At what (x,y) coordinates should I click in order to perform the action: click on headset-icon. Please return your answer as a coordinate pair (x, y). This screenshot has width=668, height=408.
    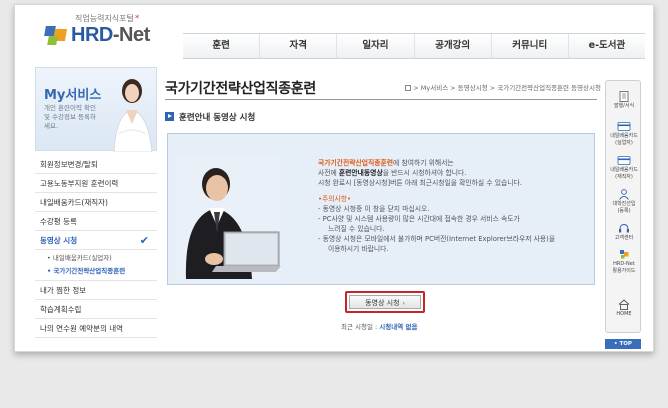
    Looking at the image, I should click on (624, 228).